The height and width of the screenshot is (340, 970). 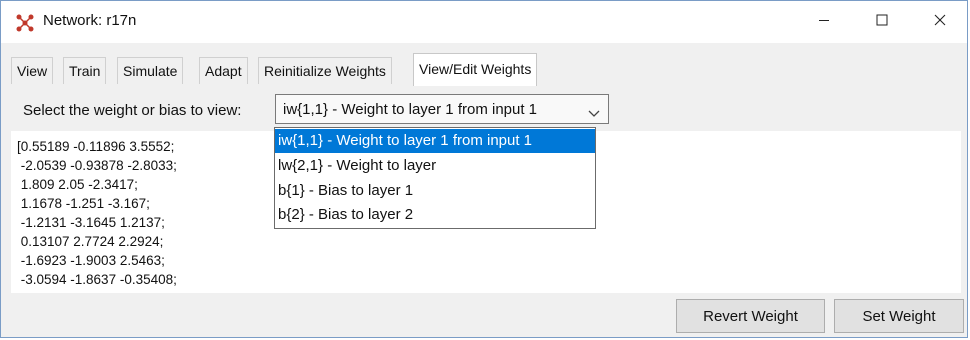 I want to click on tab-reinitialize-weights: Reinitialize Weights, so click(x=325, y=70).